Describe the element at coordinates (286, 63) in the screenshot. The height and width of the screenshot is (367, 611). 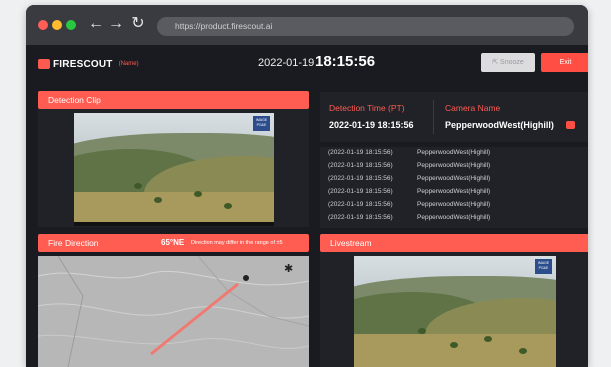
I see `current-date: 2022-01-19` at that location.